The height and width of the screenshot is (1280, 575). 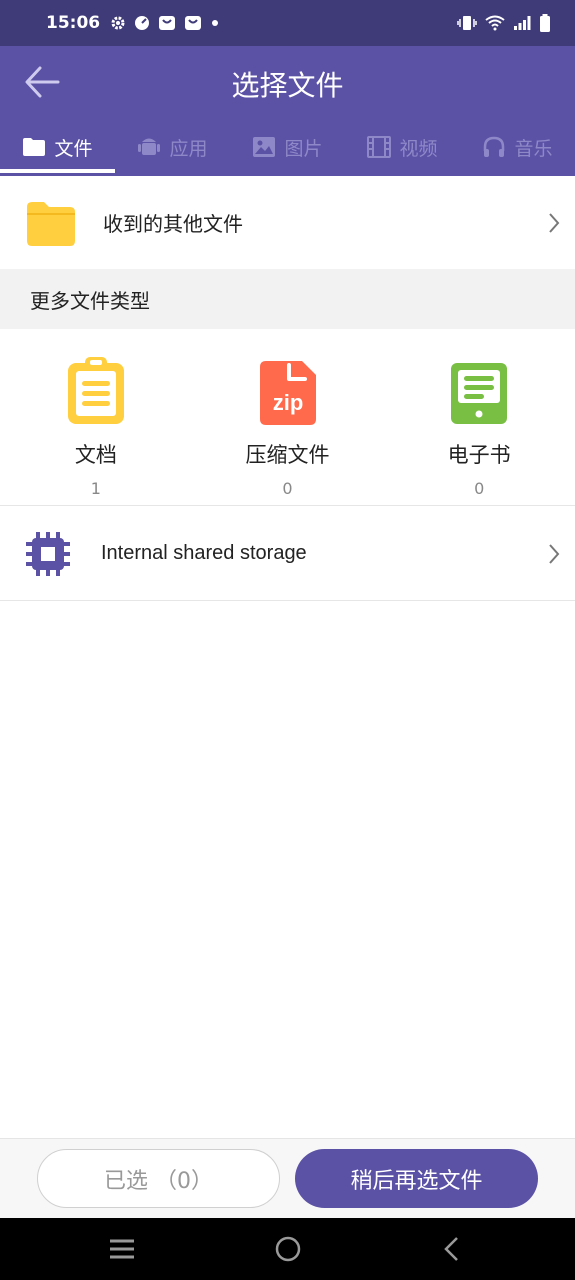 I want to click on tab-images: 图片, so click(x=287, y=147).